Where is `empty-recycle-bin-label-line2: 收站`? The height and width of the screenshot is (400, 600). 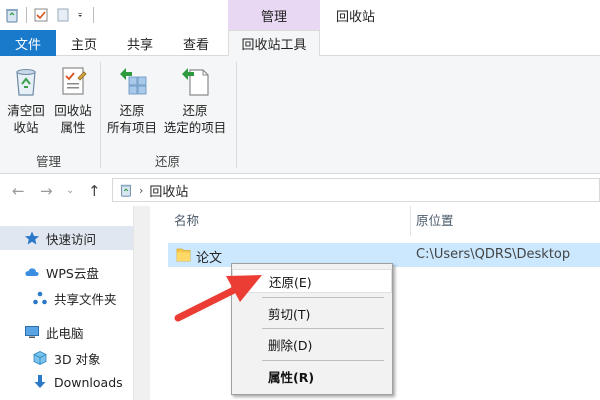 empty-recycle-bin-label-line2: 收站 is located at coordinates (26, 127).